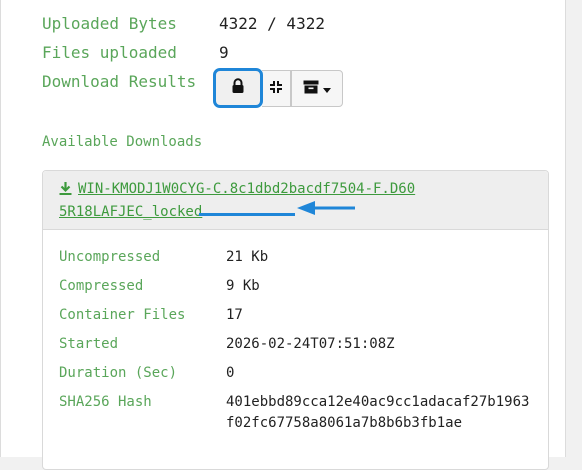 The image size is (582, 470). I want to click on detail-value: 17, so click(234, 315).